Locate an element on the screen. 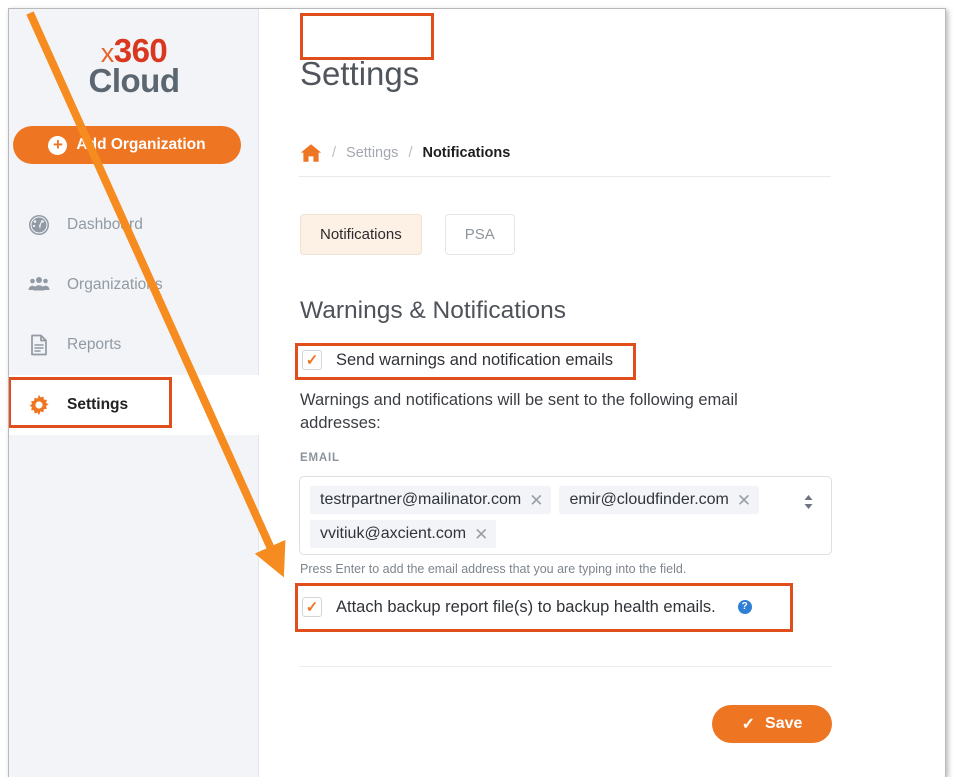  send-warnings-checkbox: ✓ is located at coordinates (312, 360).